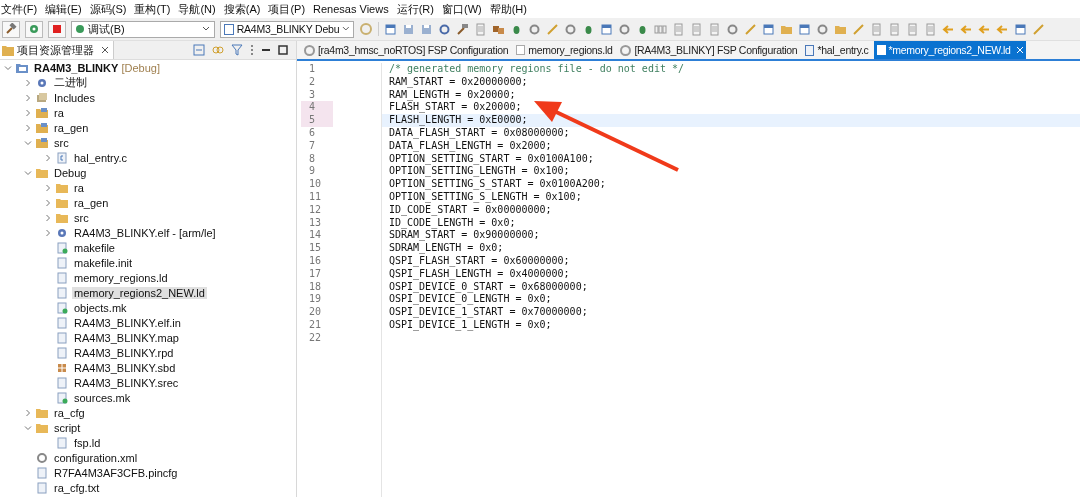  What do you see at coordinates (100, 307) in the screenshot?
I see `tree-item: objects.mk` at bounding box center [100, 307].